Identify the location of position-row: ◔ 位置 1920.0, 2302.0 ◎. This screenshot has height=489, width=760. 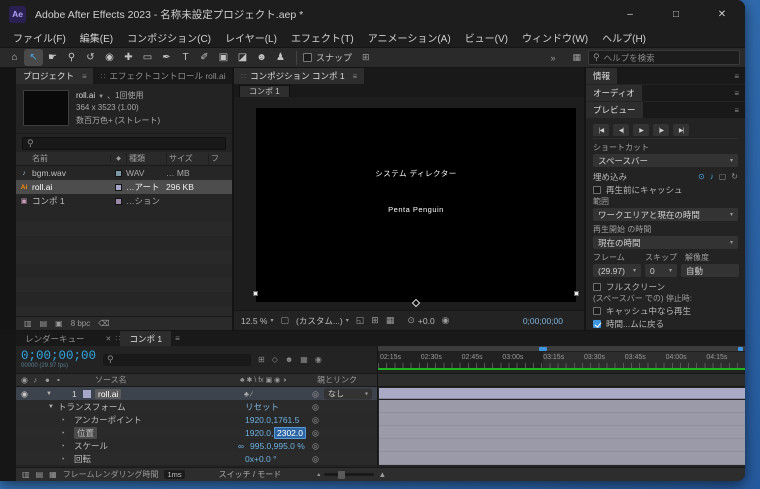
(197, 432).